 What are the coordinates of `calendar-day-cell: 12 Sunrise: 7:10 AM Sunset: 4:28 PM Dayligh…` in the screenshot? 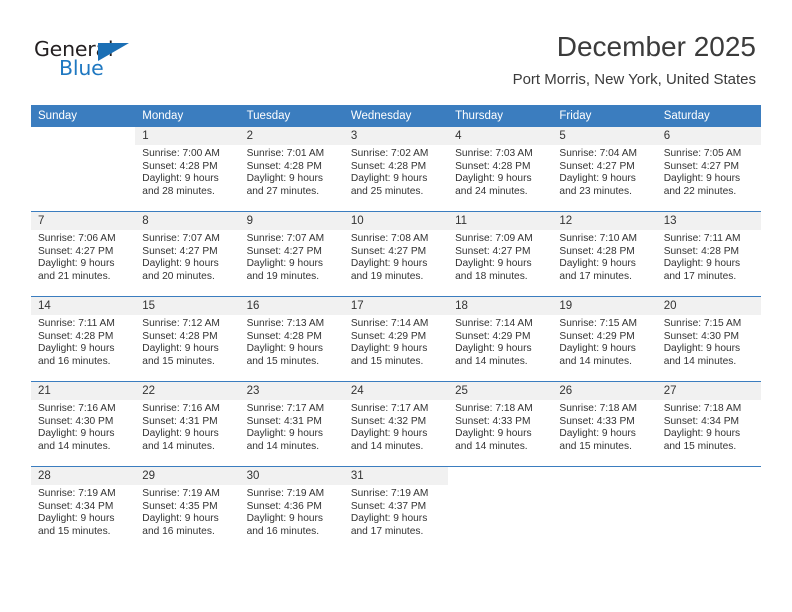 It's located at (604, 254).